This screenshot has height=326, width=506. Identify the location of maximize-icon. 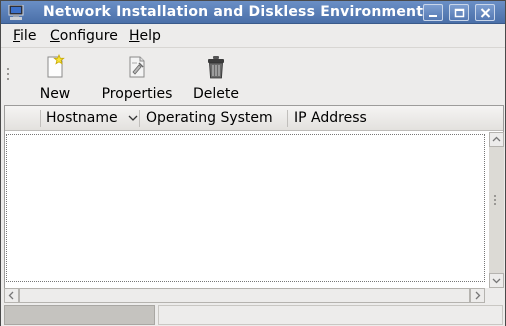
(459, 13).